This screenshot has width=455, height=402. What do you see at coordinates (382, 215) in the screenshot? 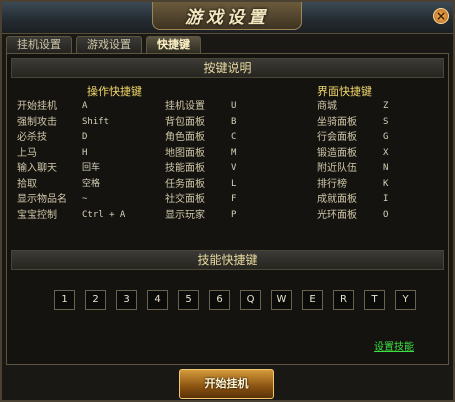
I see `shortcut-row: 光环面板 O` at bounding box center [382, 215].